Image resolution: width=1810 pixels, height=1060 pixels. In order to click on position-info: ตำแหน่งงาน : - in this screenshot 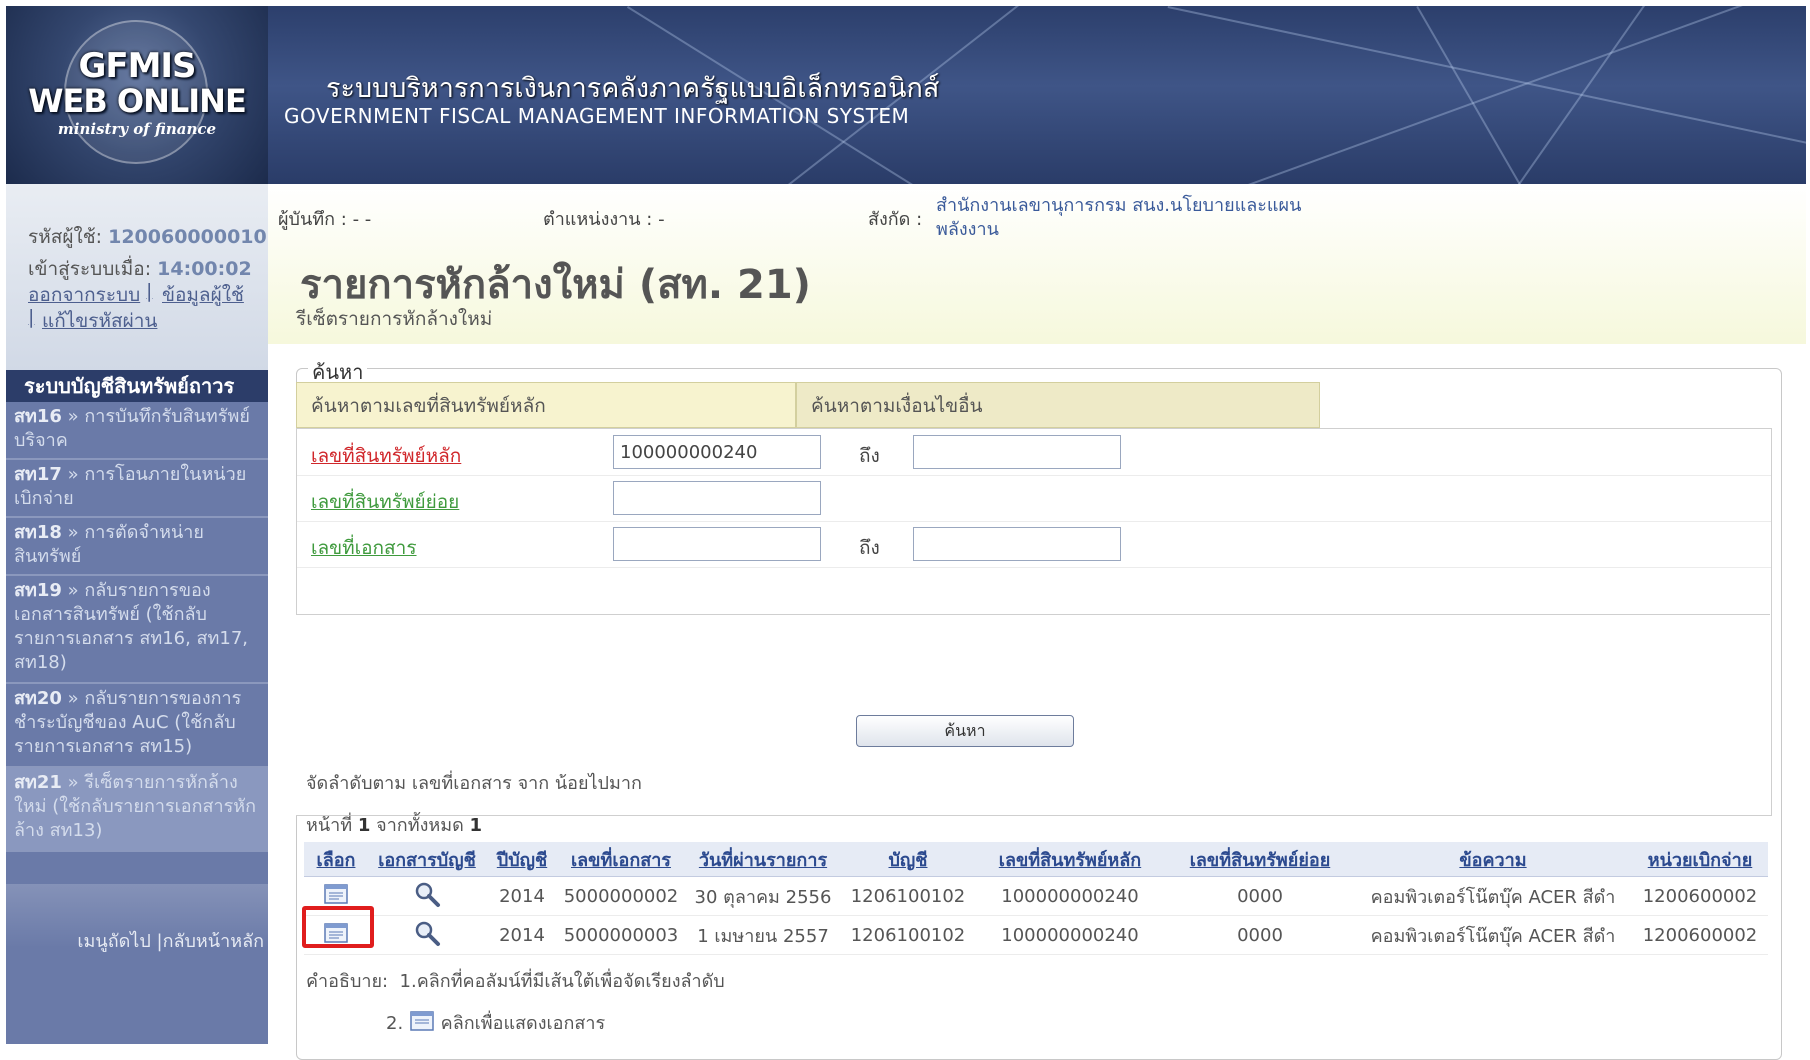, I will do `click(604, 219)`.